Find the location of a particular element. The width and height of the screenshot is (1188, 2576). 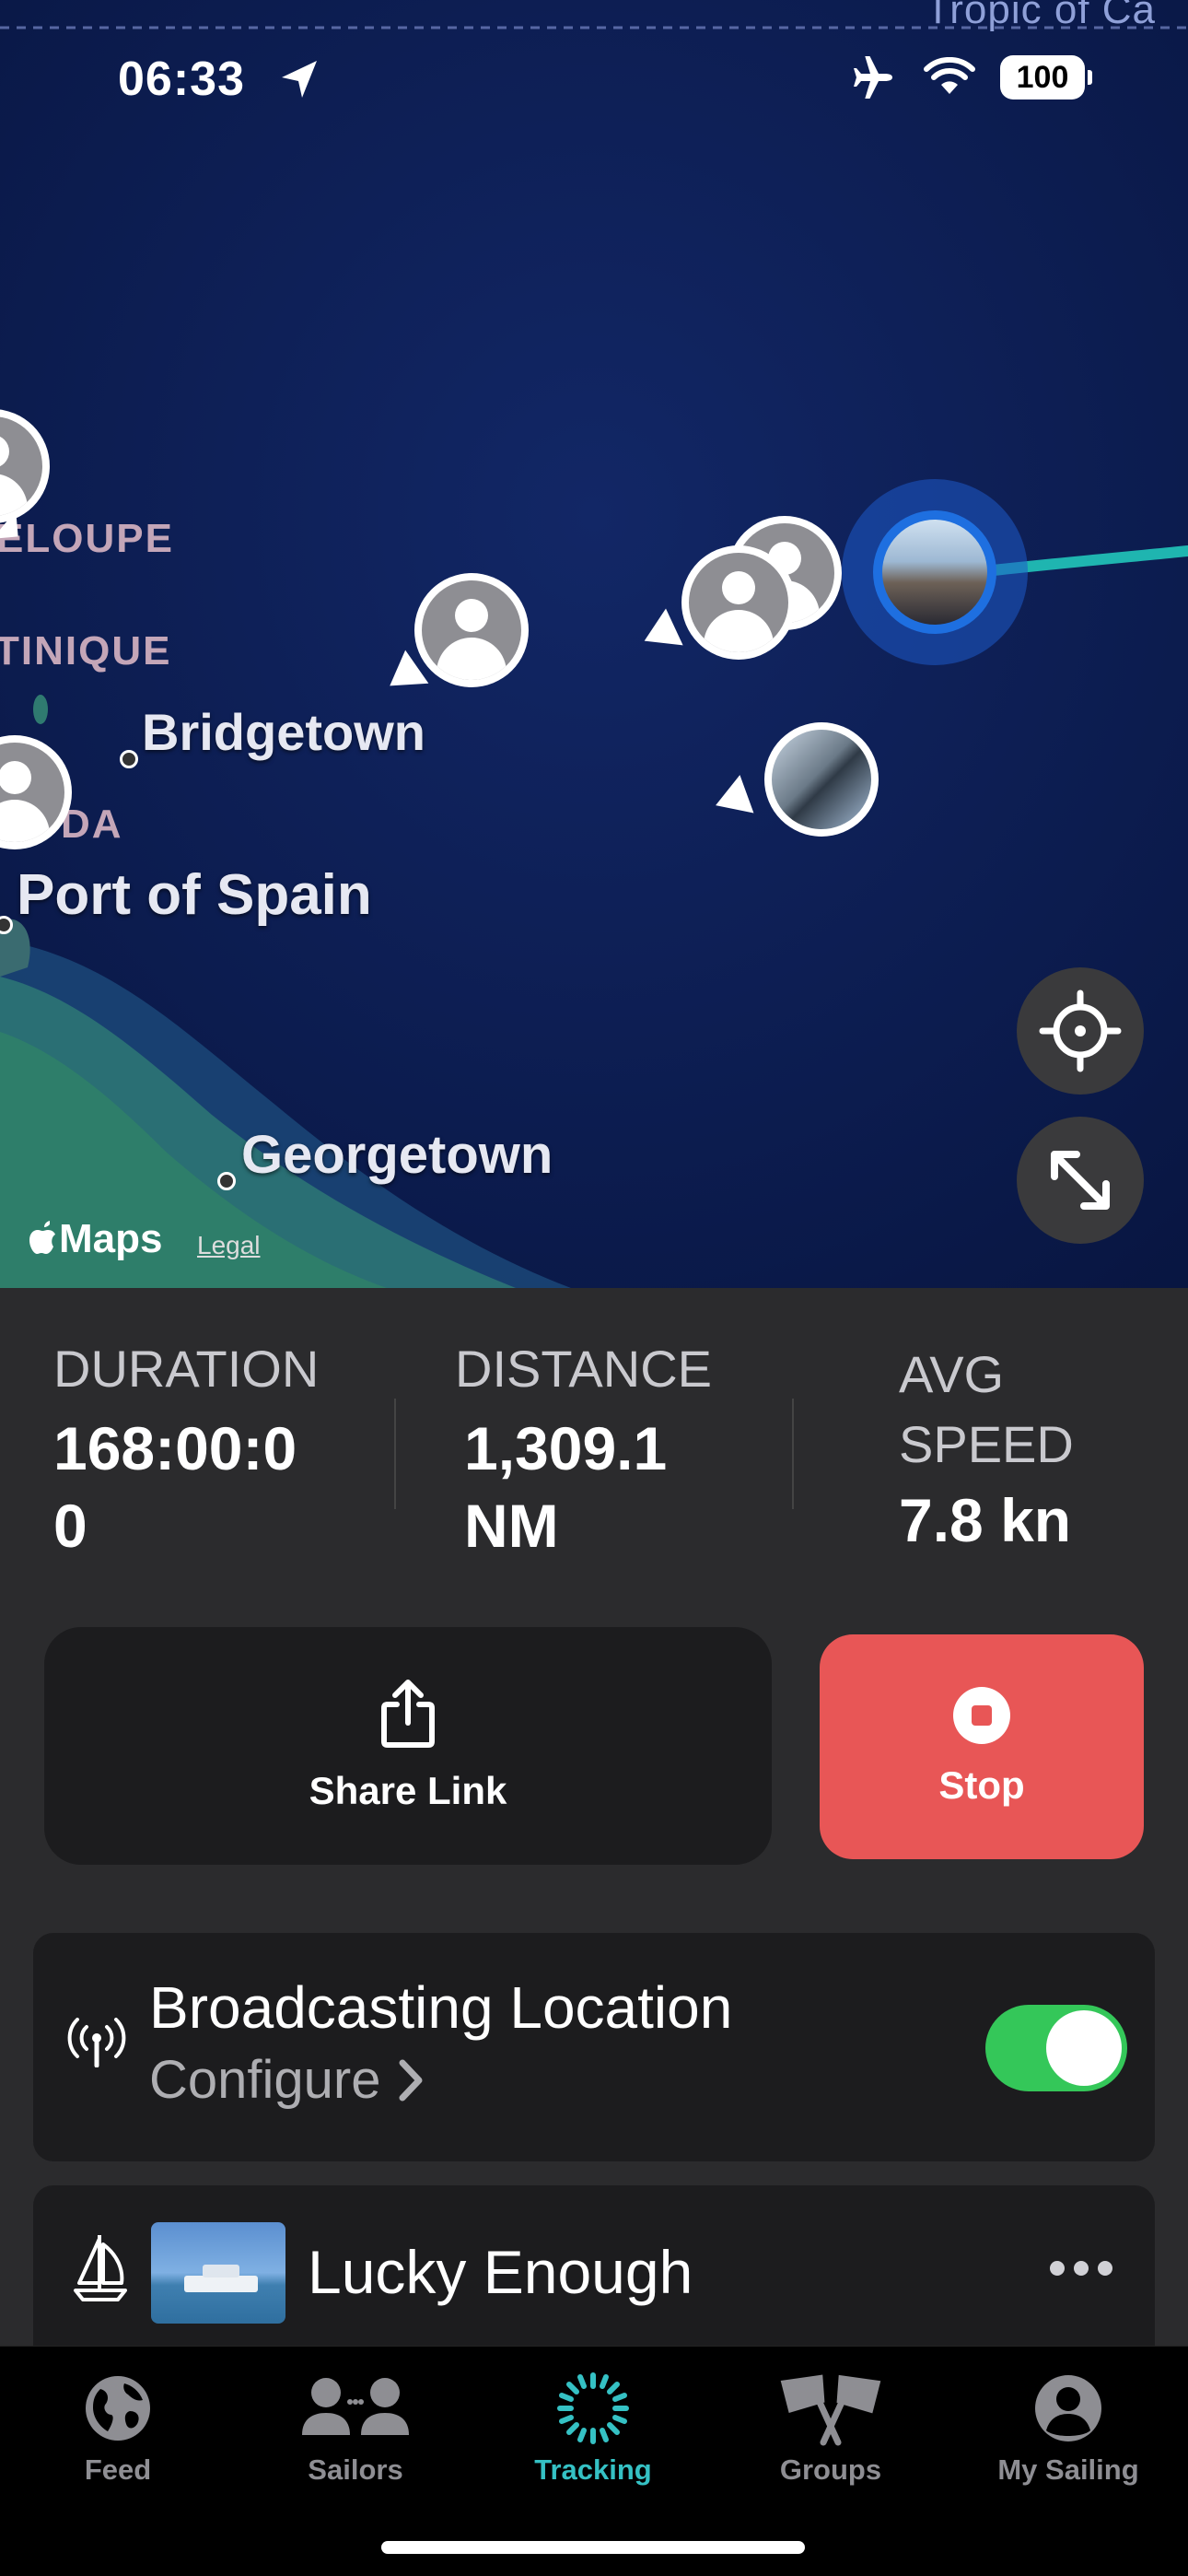

toggle-knob is located at coordinates (1084, 2048).